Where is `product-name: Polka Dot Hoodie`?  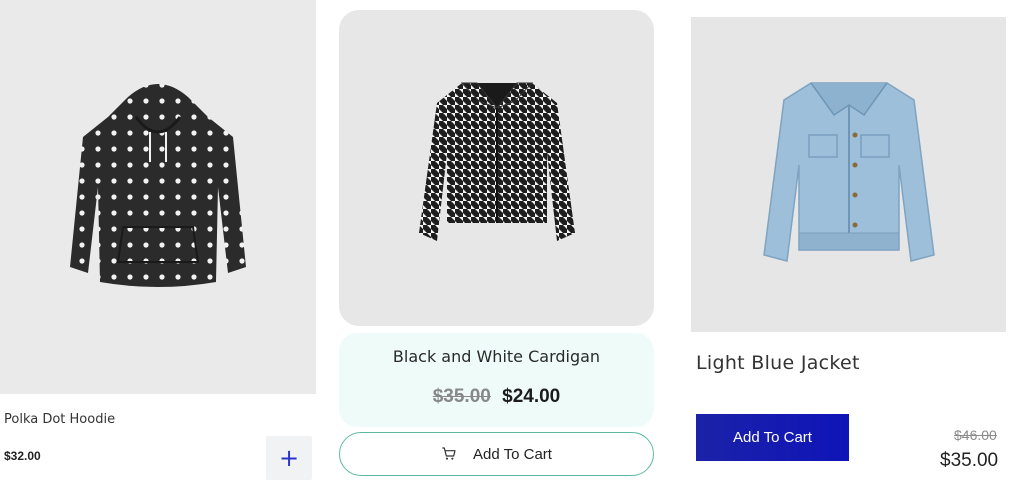
product-name: Polka Dot Hoodie is located at coordinates (59, 419).